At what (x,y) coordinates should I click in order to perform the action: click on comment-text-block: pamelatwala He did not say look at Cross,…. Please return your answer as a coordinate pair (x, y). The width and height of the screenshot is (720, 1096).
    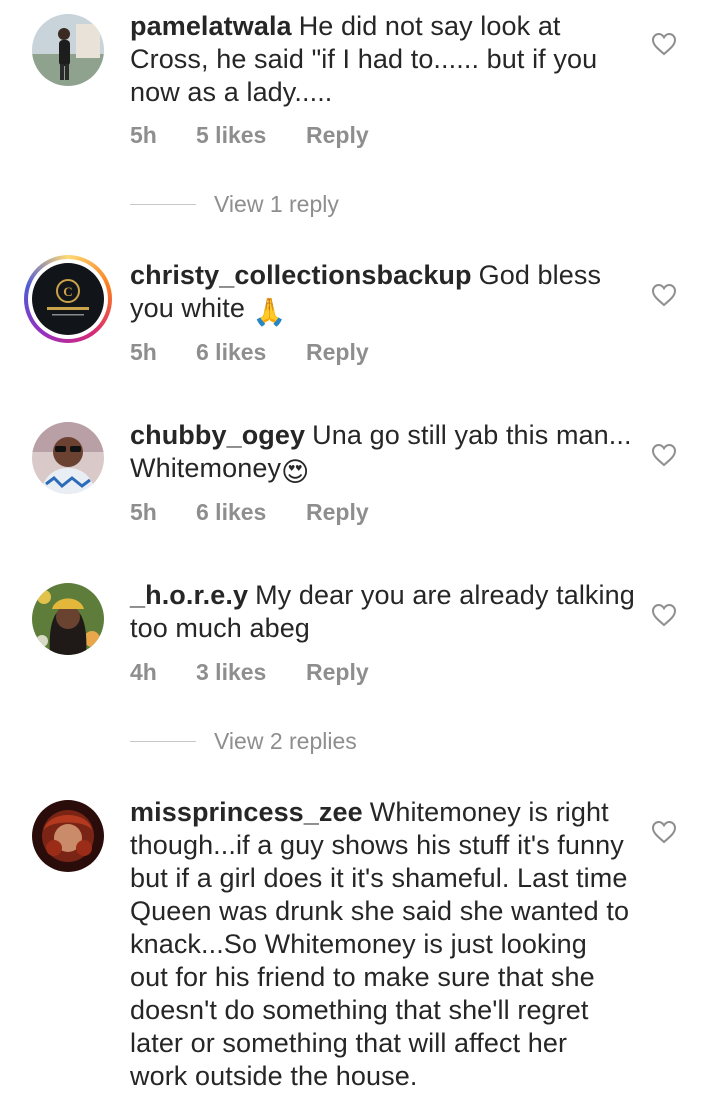
    Looking at the image, I should click on (382, 59).